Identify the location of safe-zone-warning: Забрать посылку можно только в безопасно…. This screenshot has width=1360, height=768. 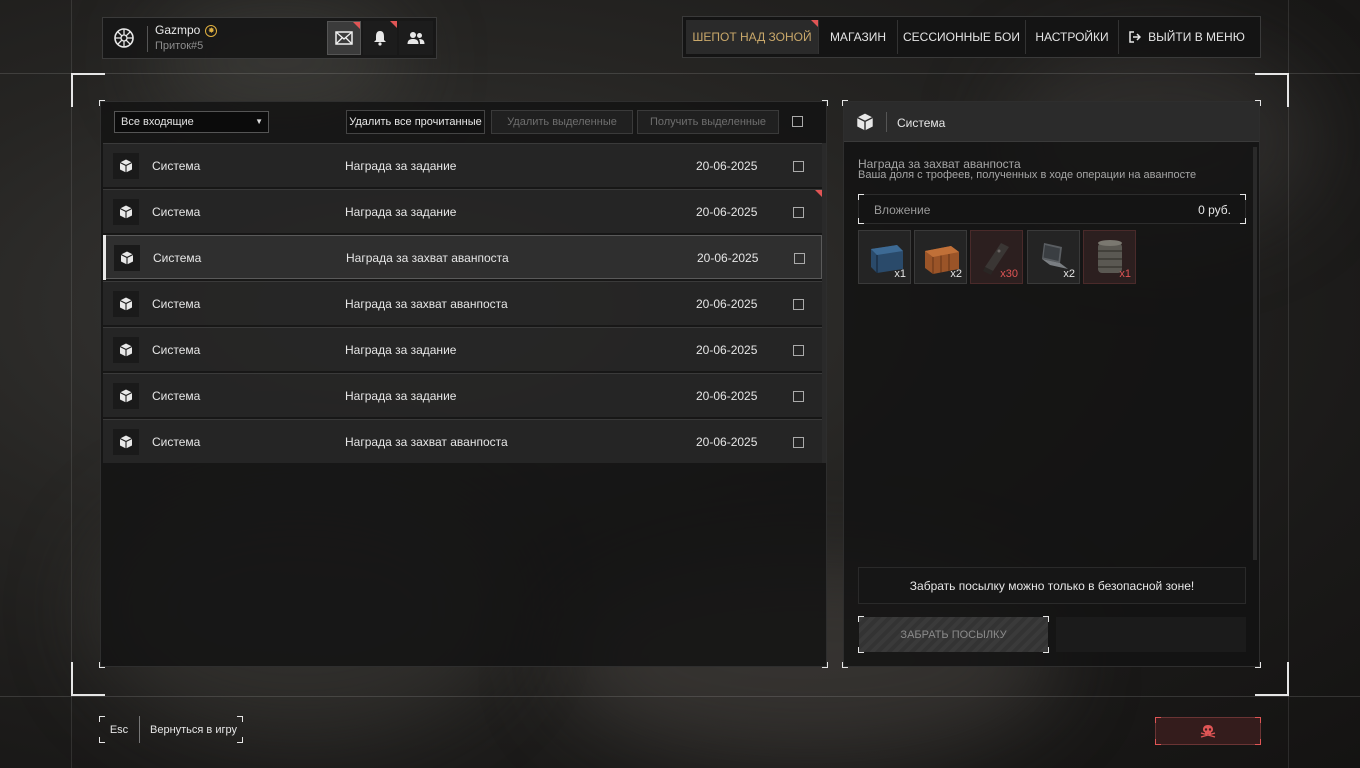
(1052, 585).